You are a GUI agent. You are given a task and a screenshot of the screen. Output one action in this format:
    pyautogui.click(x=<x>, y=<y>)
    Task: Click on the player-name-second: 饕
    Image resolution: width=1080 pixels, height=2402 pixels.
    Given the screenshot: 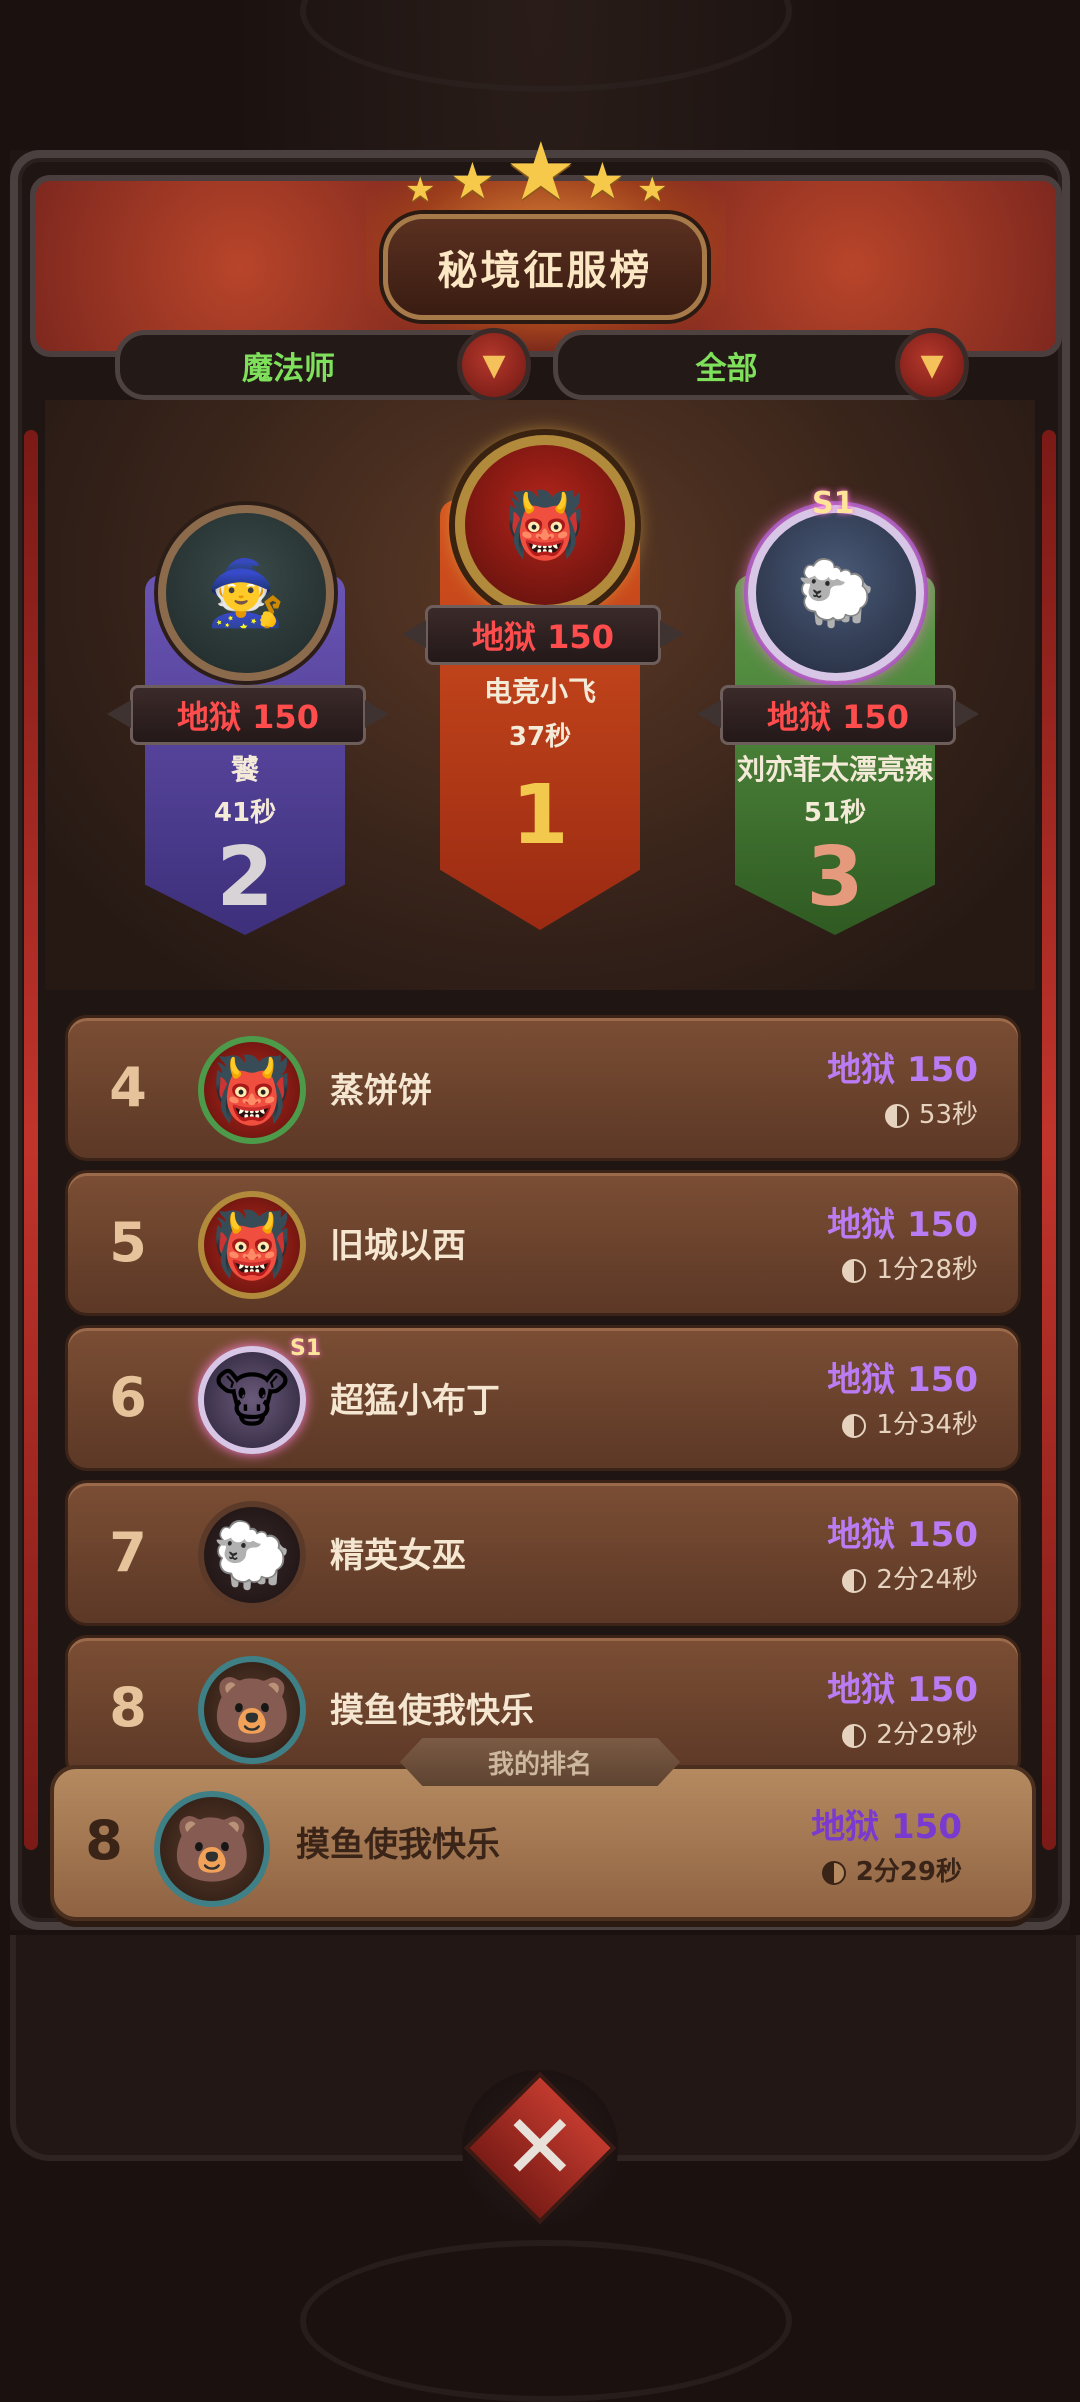 What is the action you would take?
    pyautogui.click(x=244, y=769)
    